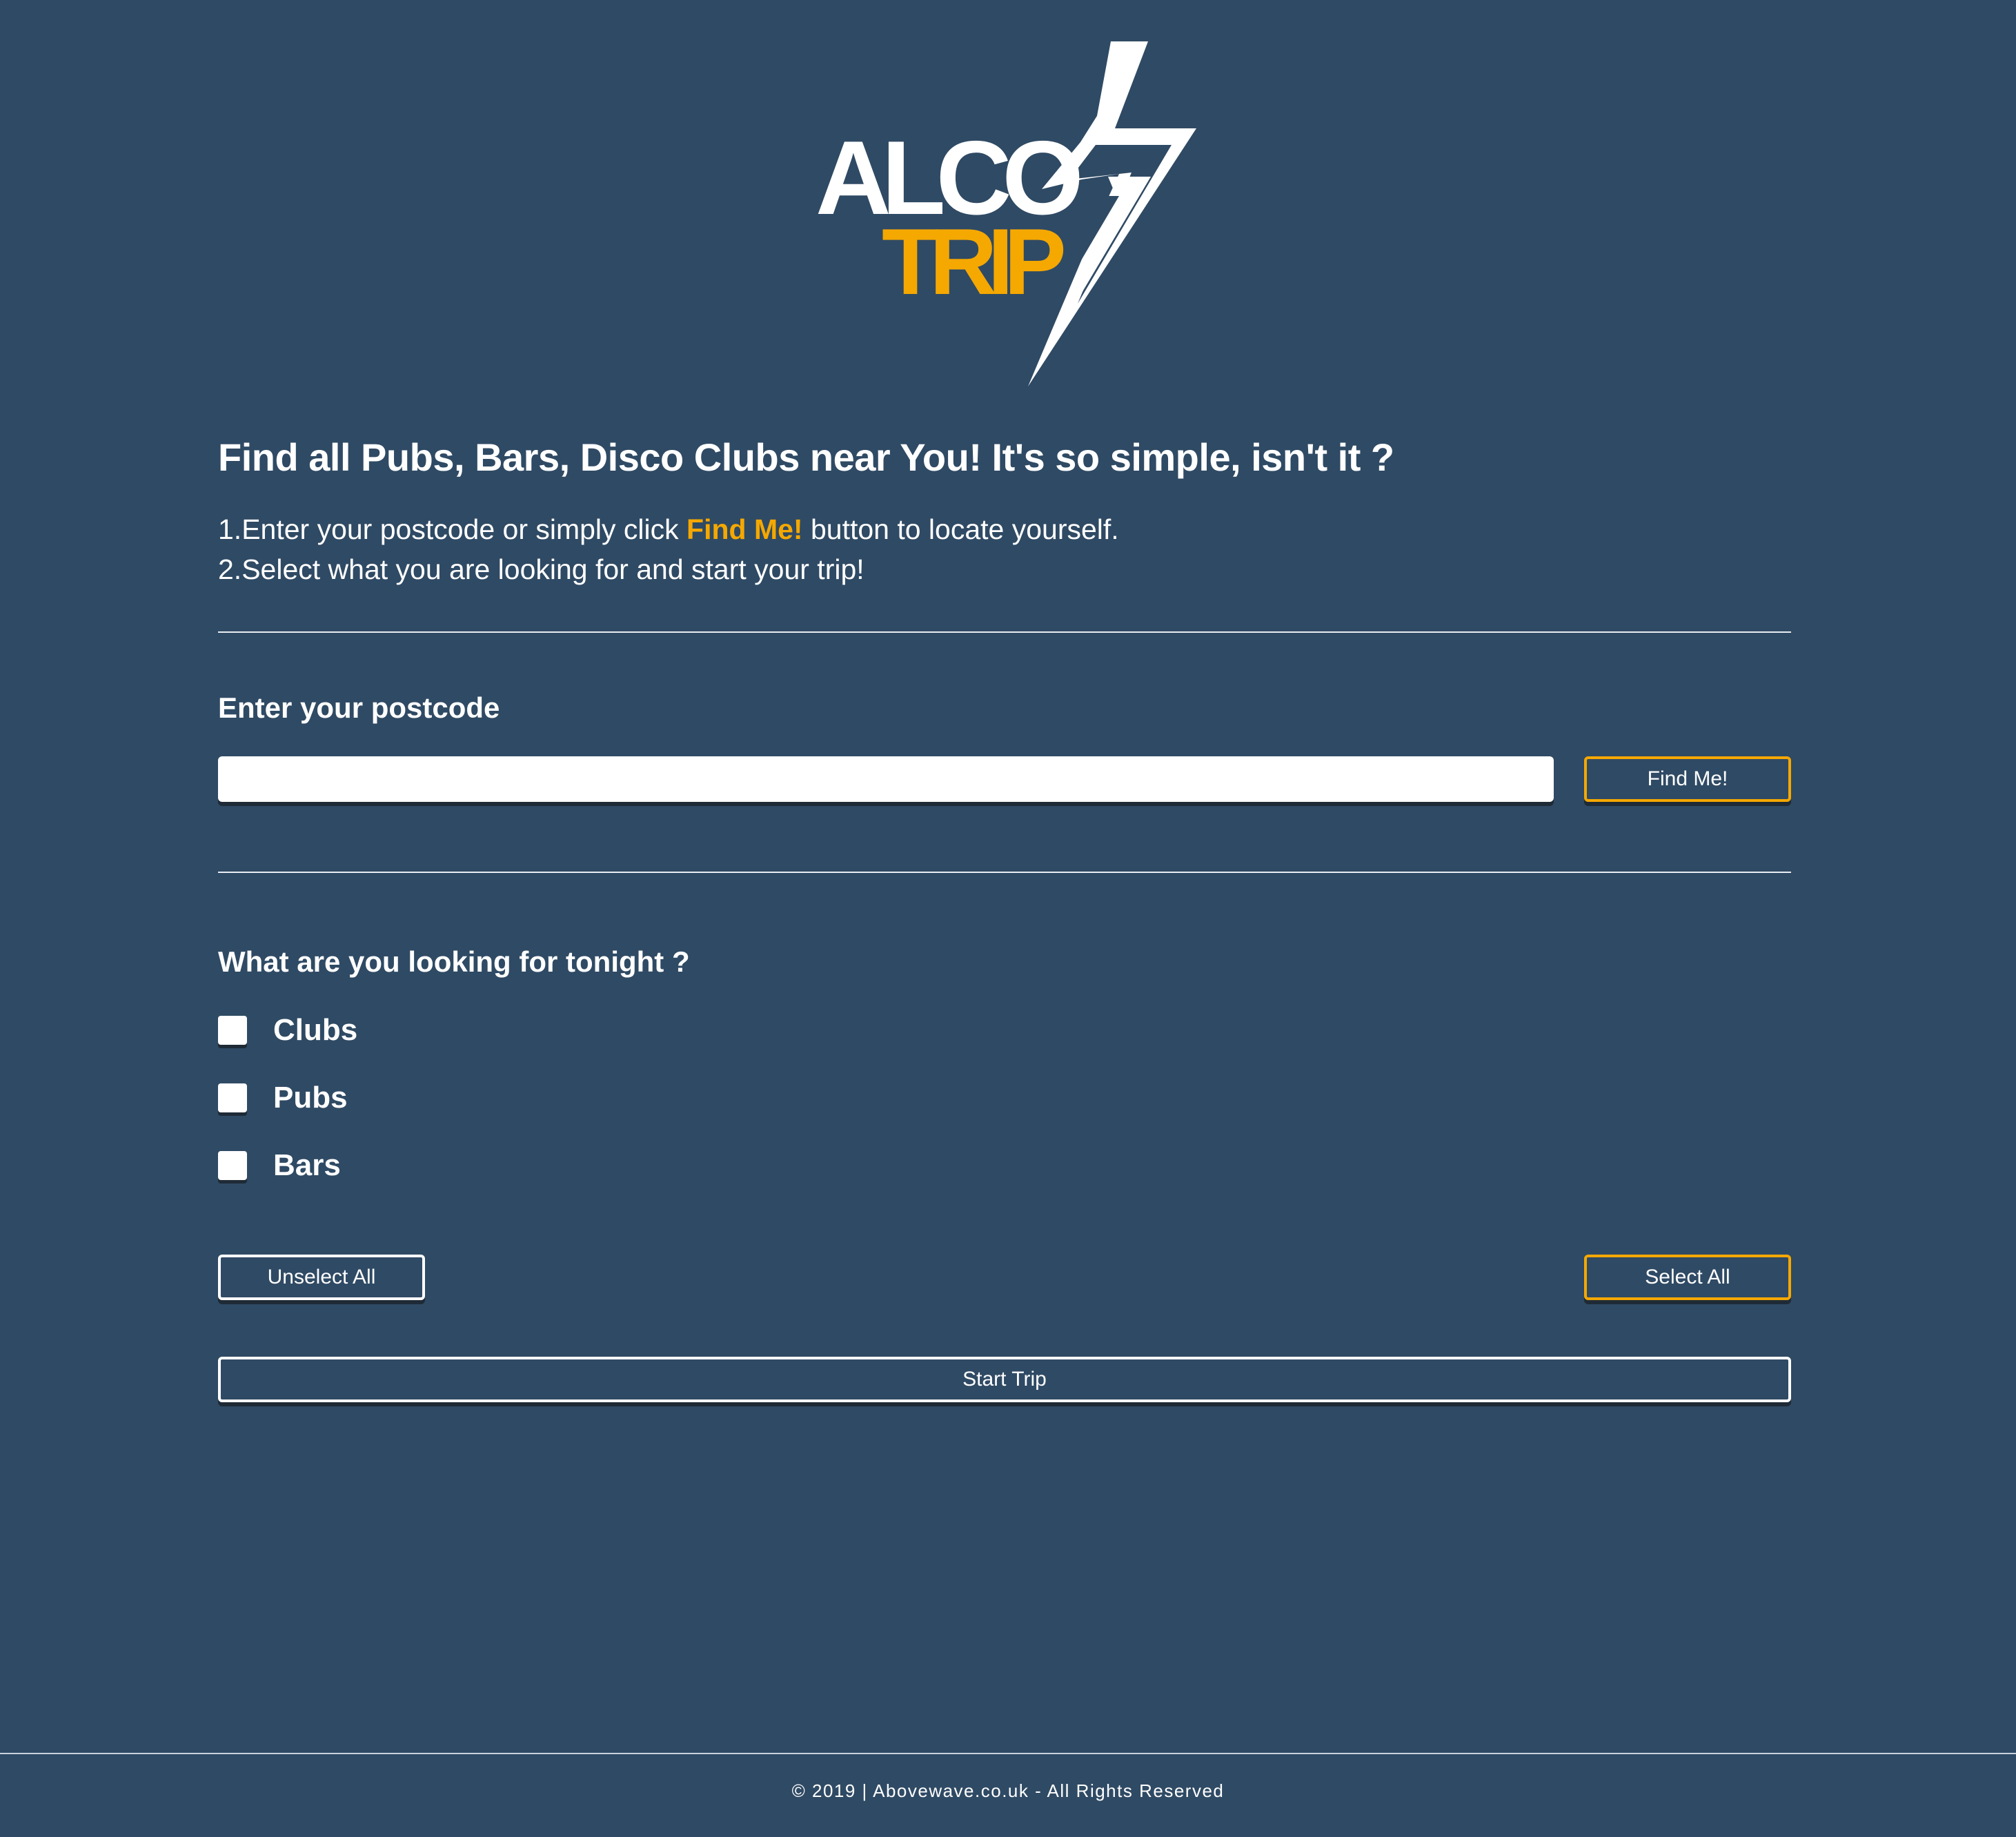  What do you see at coordinates (321, 1278) in the screenshot?
I see `unselect-all-button: Unselect All` at bounding box center [321, 1278].